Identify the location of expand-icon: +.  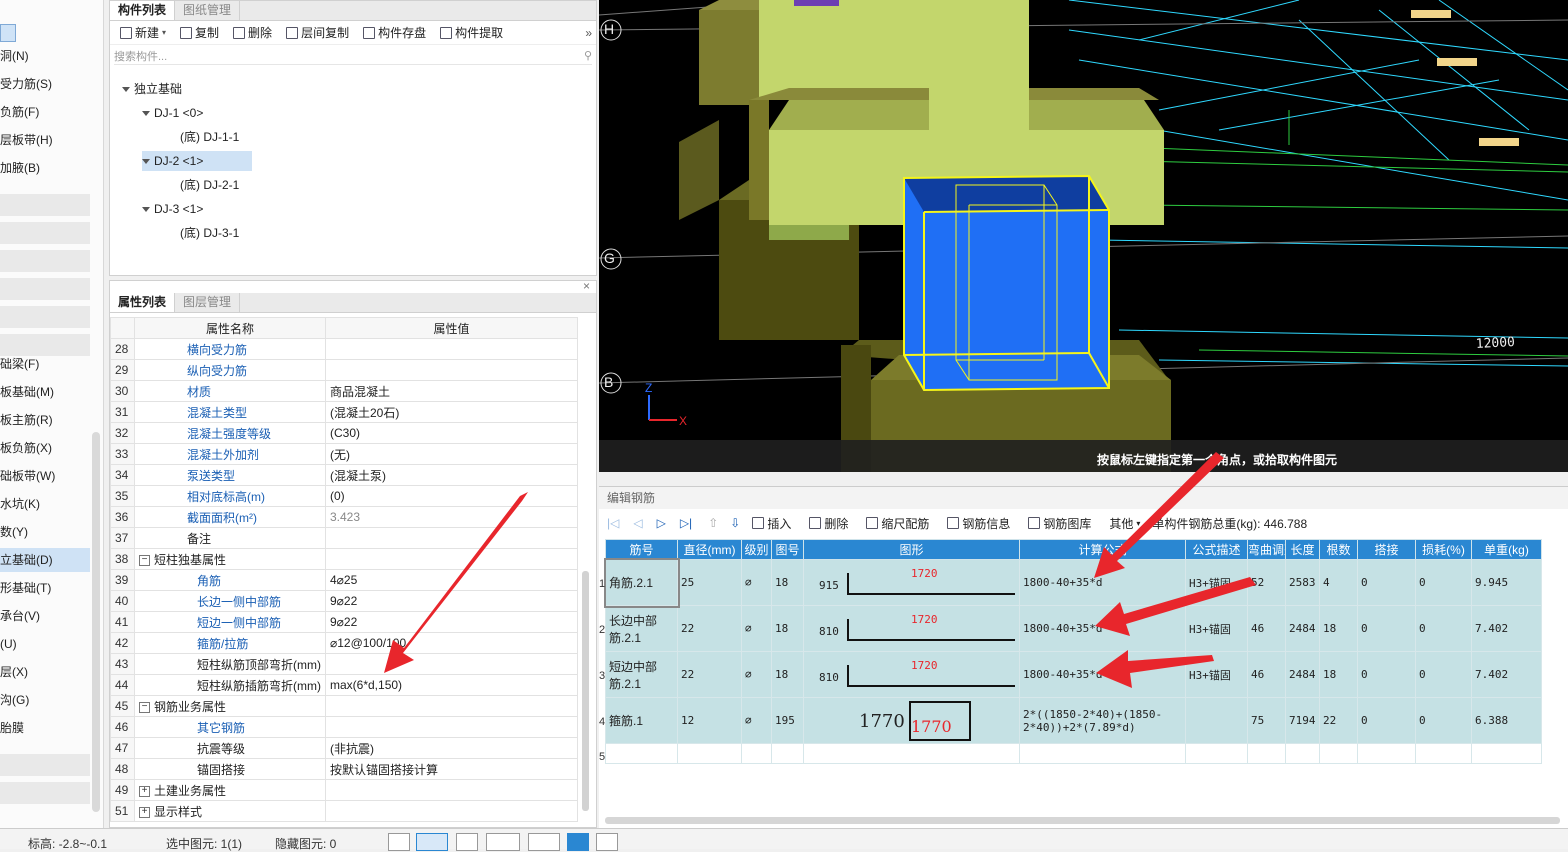
(144, 812).